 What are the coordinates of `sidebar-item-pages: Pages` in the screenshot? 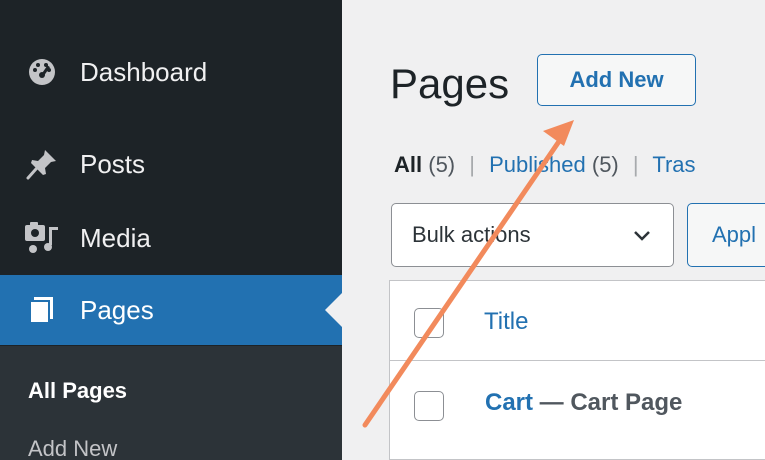 It's located at (171, 310).